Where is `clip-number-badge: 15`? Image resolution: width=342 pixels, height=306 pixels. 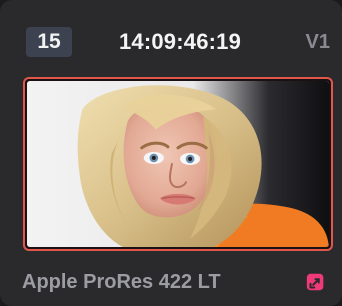
clip-number-badge: 15 is located at coordinates (49, 42).